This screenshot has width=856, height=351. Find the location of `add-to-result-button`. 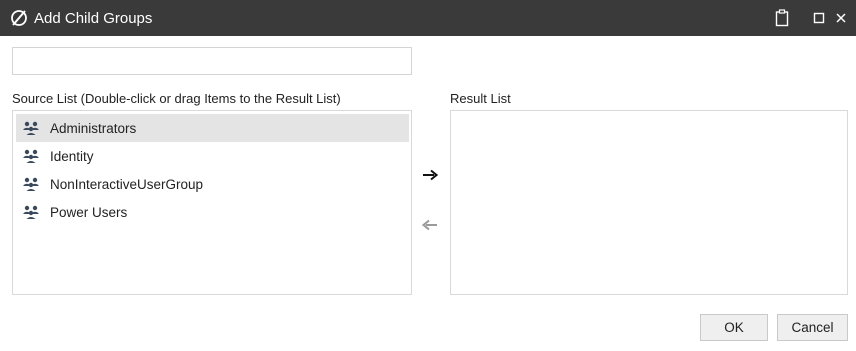

add-to-result-button is located at coordinates (430, 175).